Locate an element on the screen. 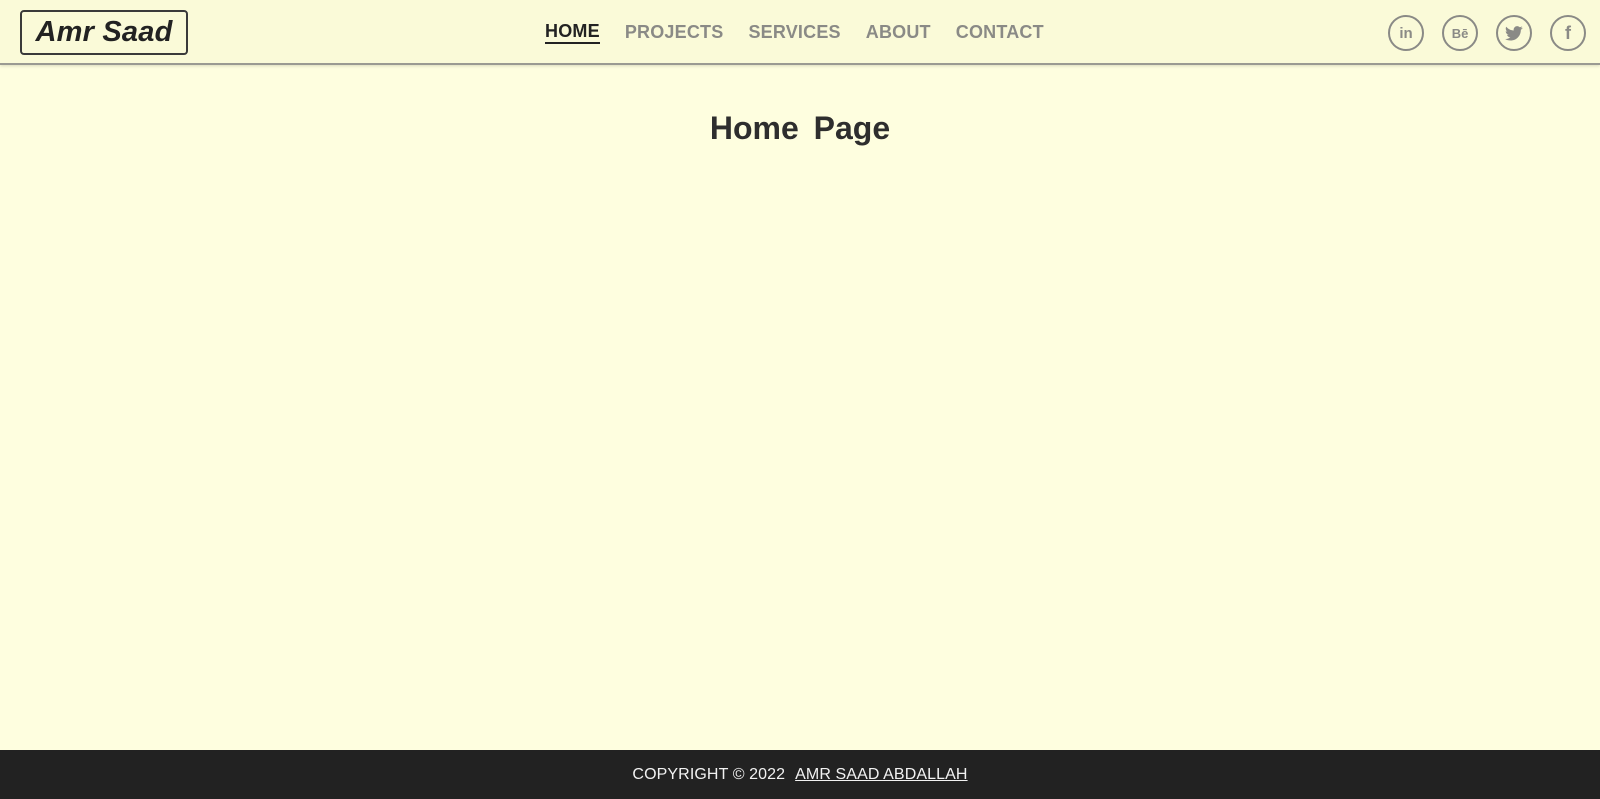  facebook-glyph: f is located at coordinates (1568, 32).